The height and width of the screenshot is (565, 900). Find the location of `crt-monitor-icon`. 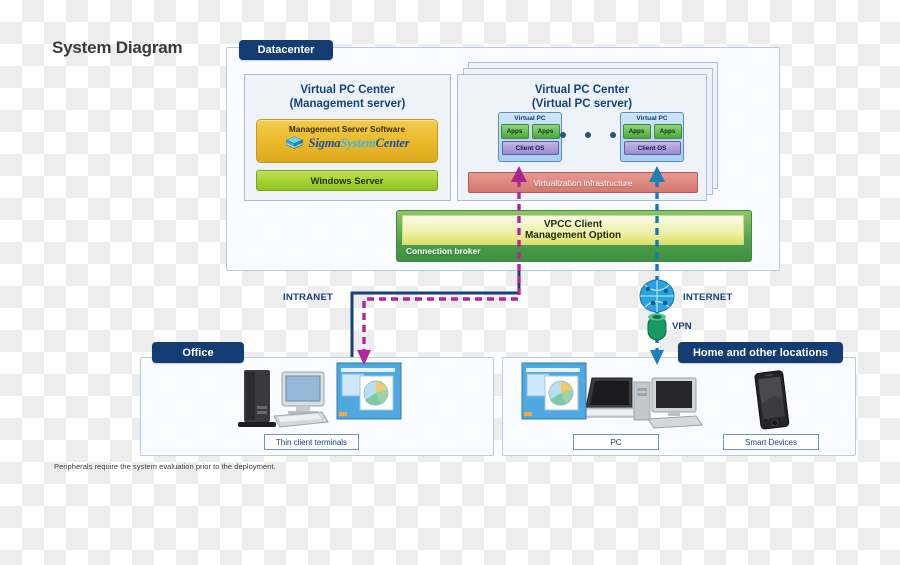

crt-monitor-icon is located at coordinates (303, 392).